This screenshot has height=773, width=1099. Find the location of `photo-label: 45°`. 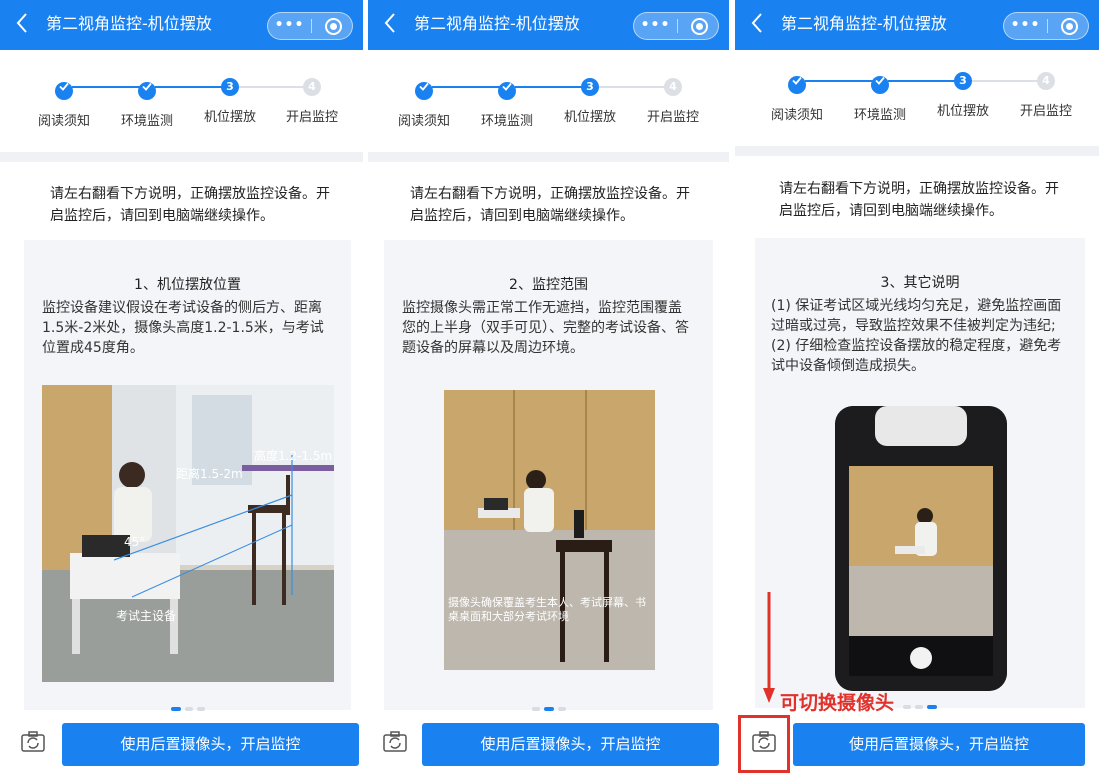

photo-label: 45° is located at coordinates (135, 542).